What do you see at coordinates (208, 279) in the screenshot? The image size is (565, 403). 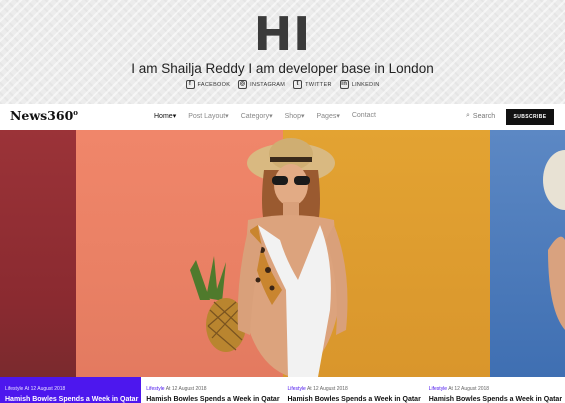 I see `pineapple-leaves` at bounding box center [208, 279].